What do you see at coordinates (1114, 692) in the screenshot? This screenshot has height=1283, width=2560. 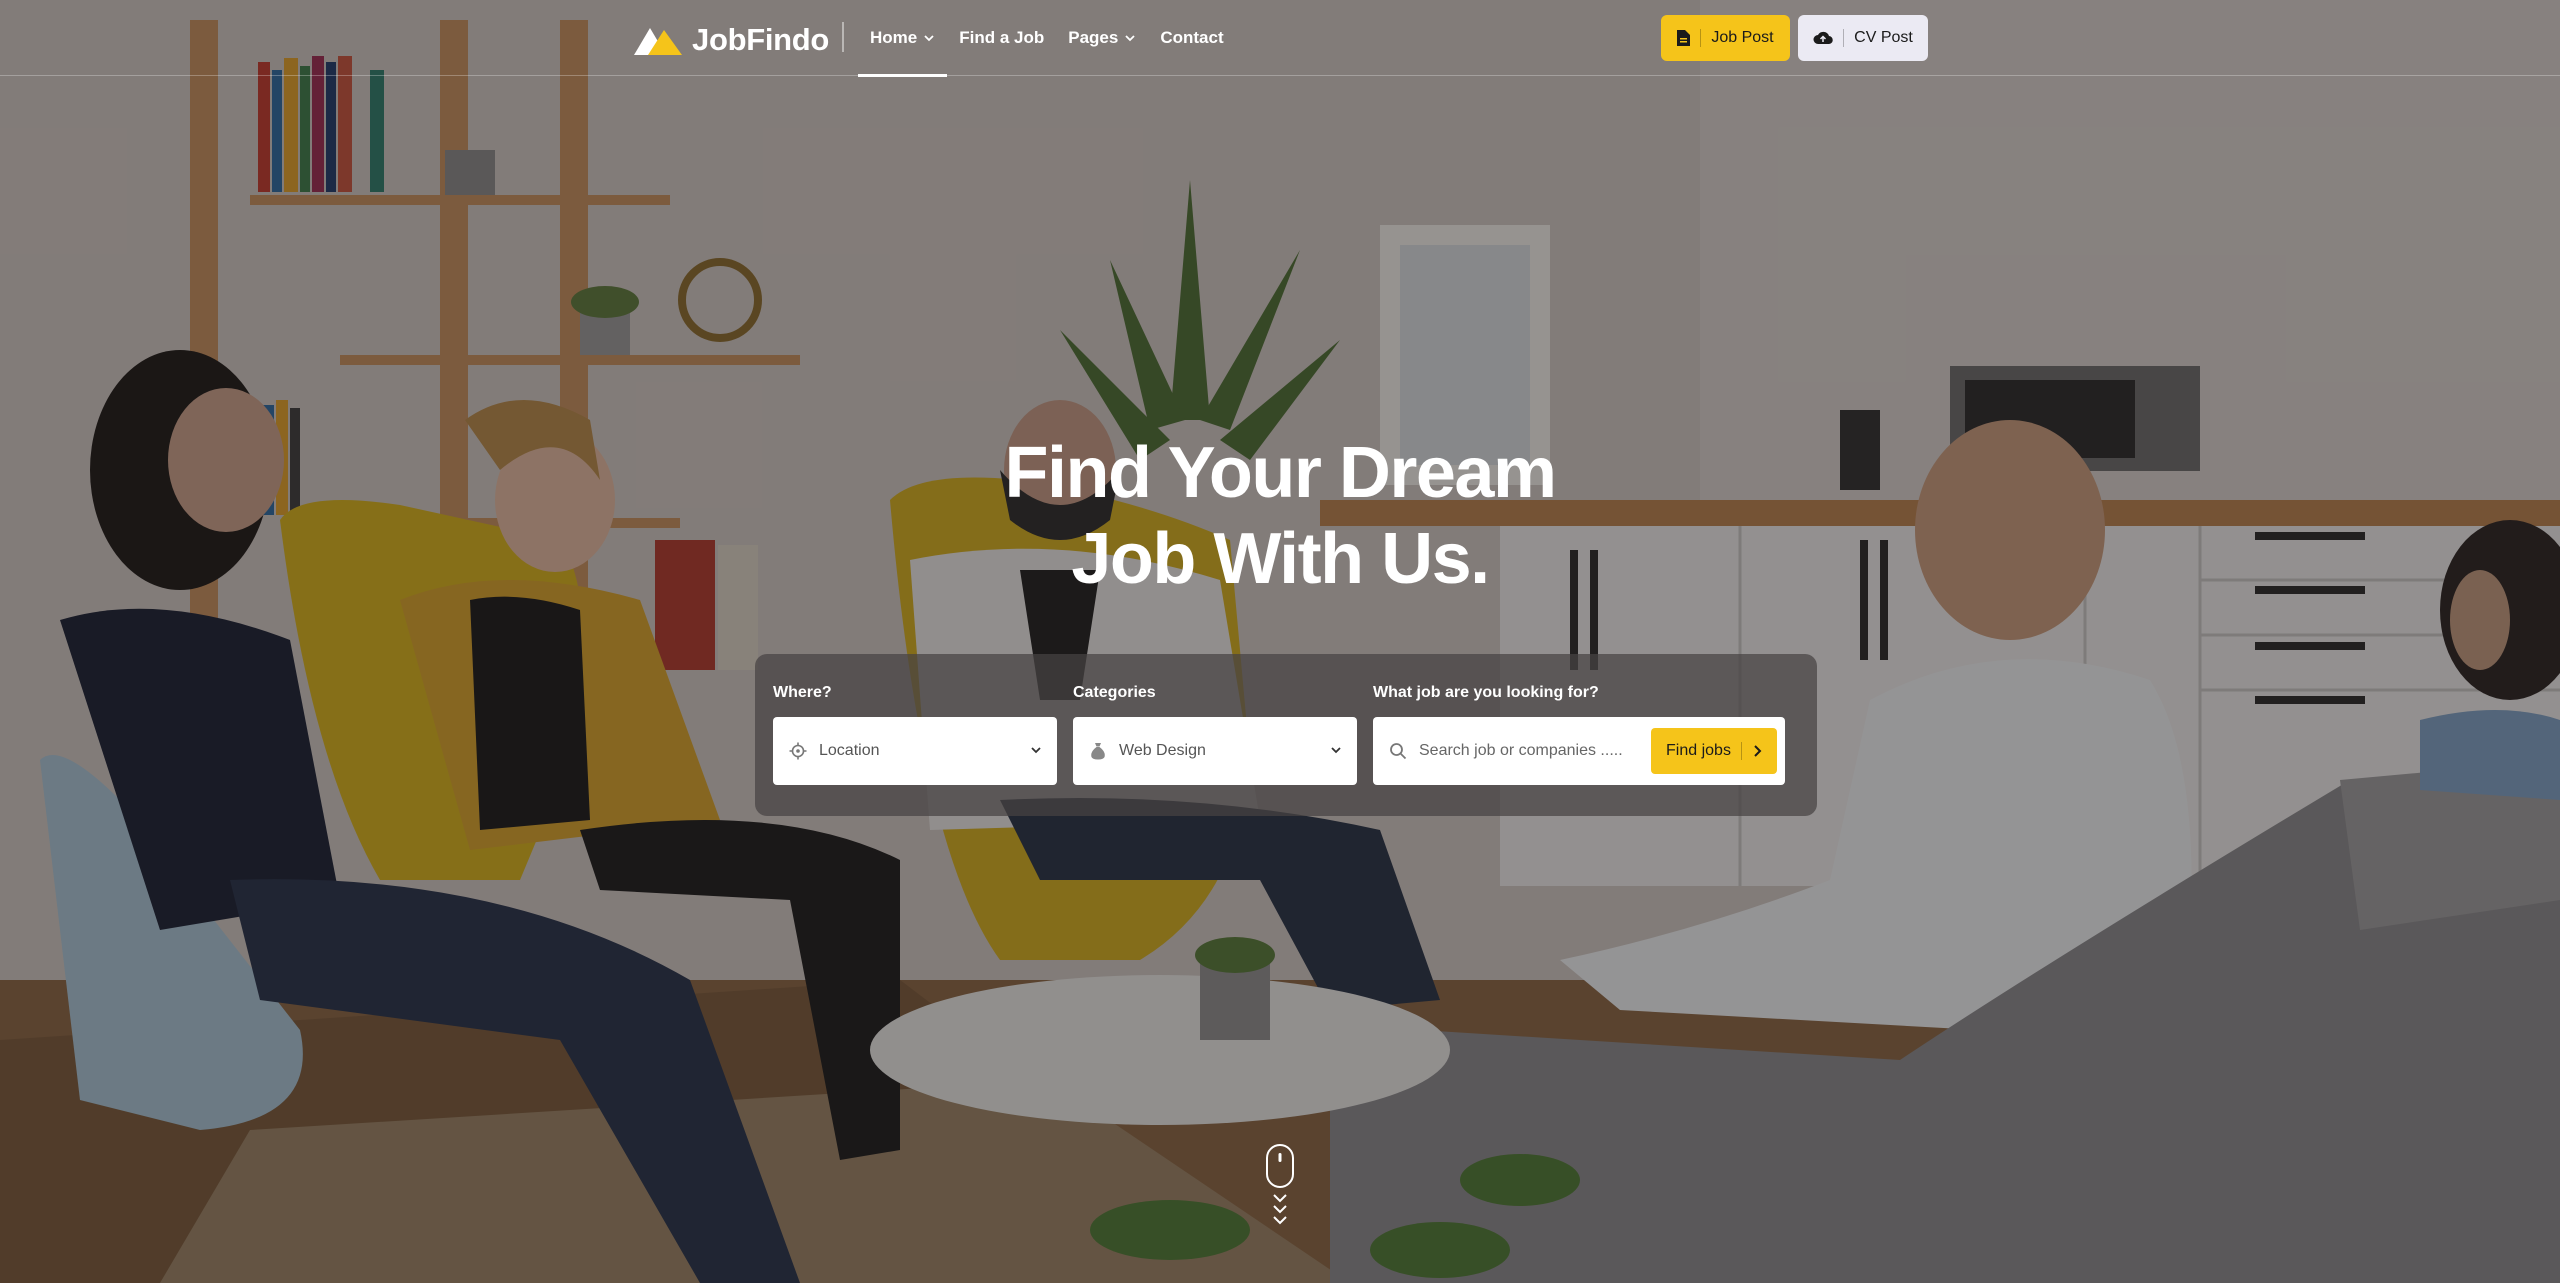 I see `categories-label: Categories` at bounding box center [1114, 692].